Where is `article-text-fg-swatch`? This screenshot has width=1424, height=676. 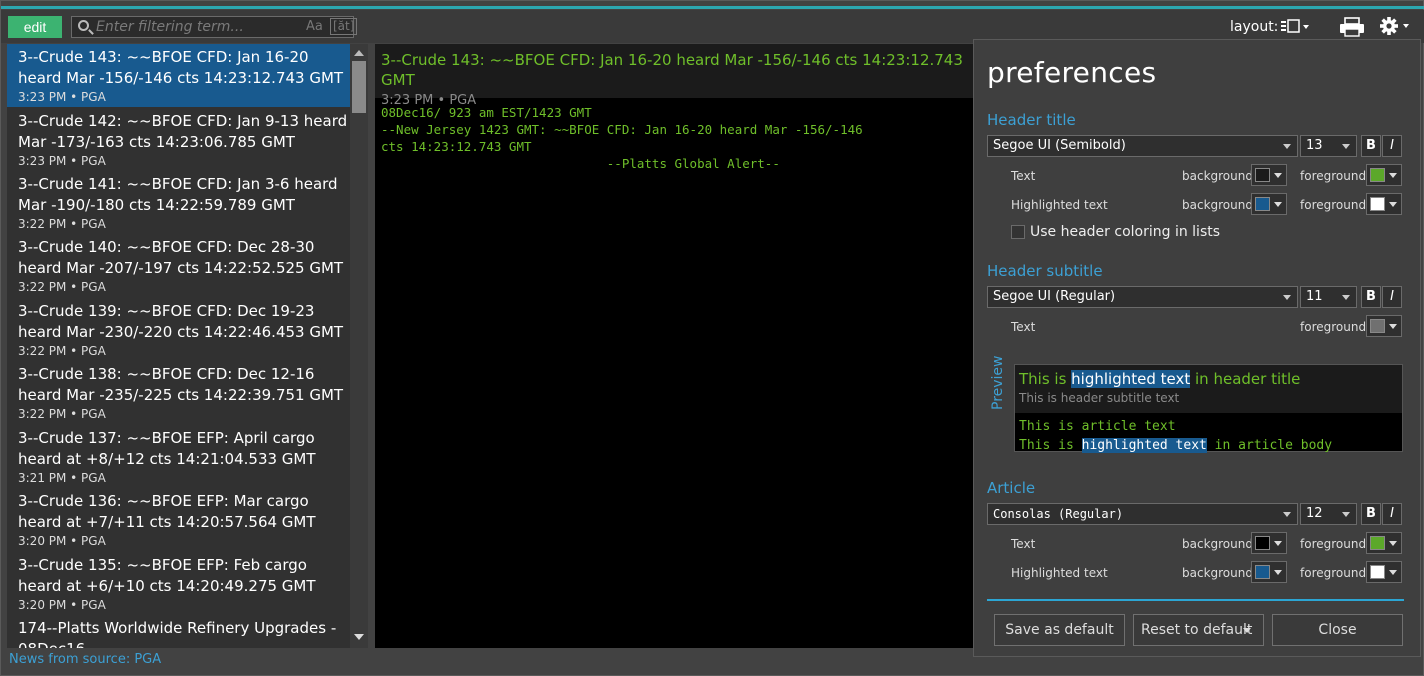 article-text-fg-swatch is located at coordinates (1384, 543).